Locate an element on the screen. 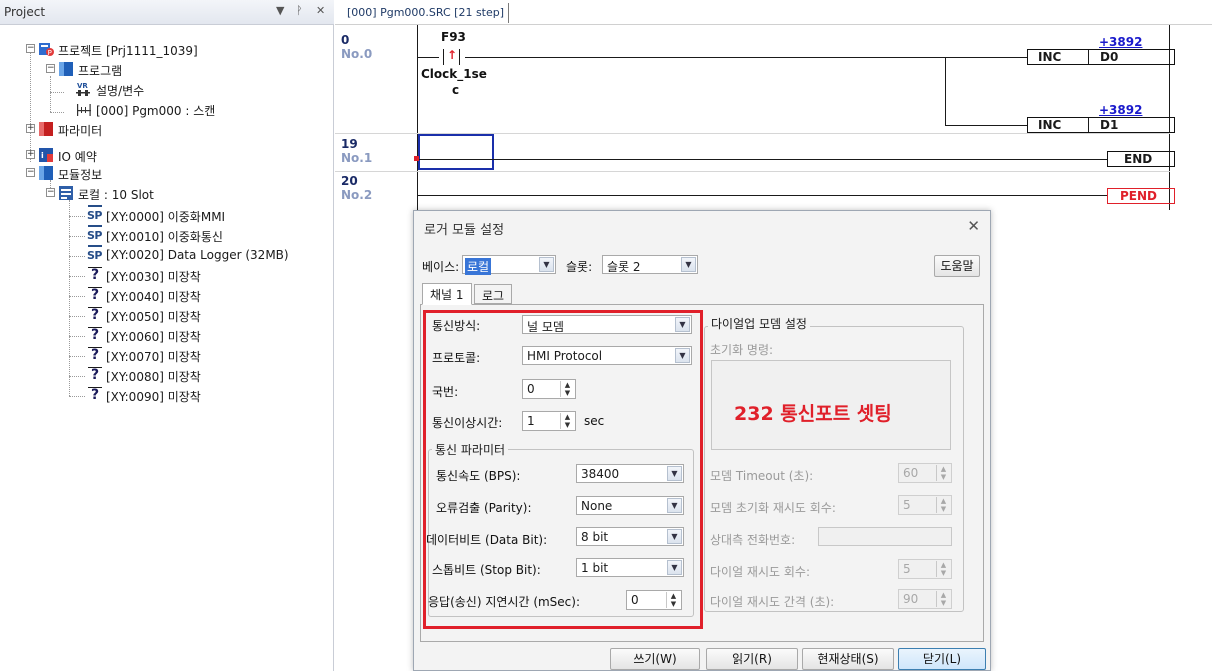 This screenshot has width=1212, height=671. dial-interval-label: 다이얼 재시도 간격 (초): is located at coordinates (772, 602).